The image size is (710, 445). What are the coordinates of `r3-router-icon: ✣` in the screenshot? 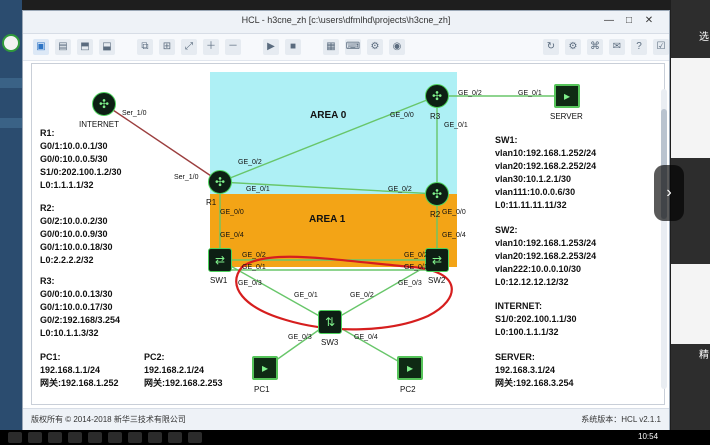 It's located at (437, 96).